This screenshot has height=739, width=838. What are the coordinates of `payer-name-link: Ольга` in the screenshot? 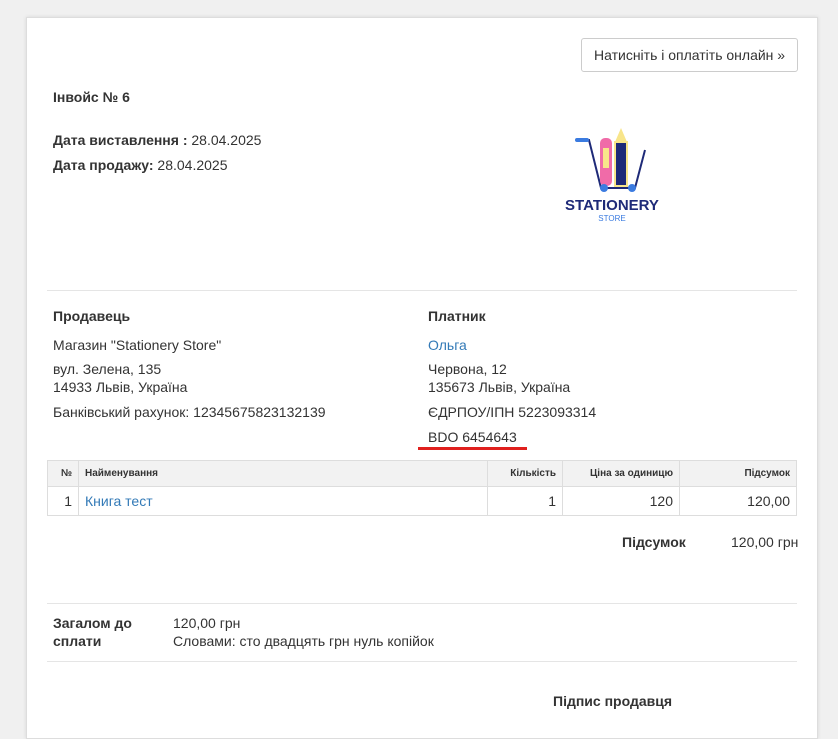 It's located at (447, 345).